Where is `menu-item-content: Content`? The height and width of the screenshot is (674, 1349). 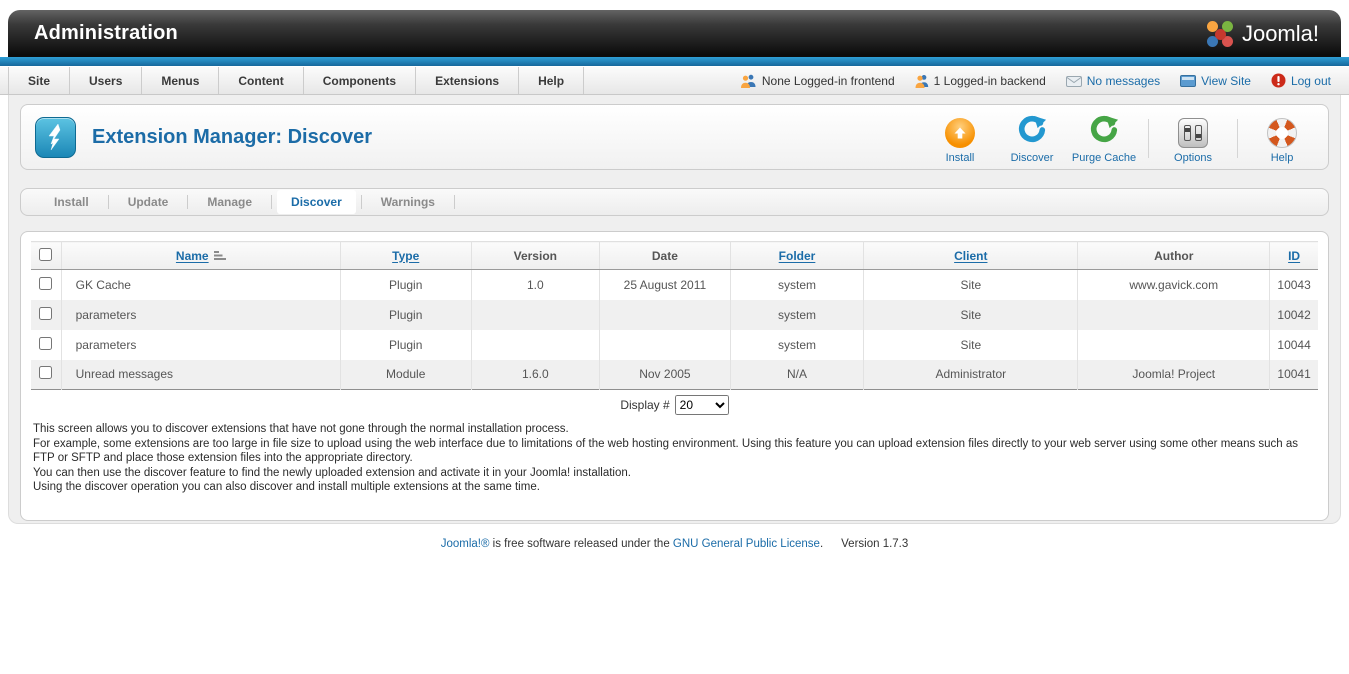 menu-item-content: Content is located at coordinates (261, 80).